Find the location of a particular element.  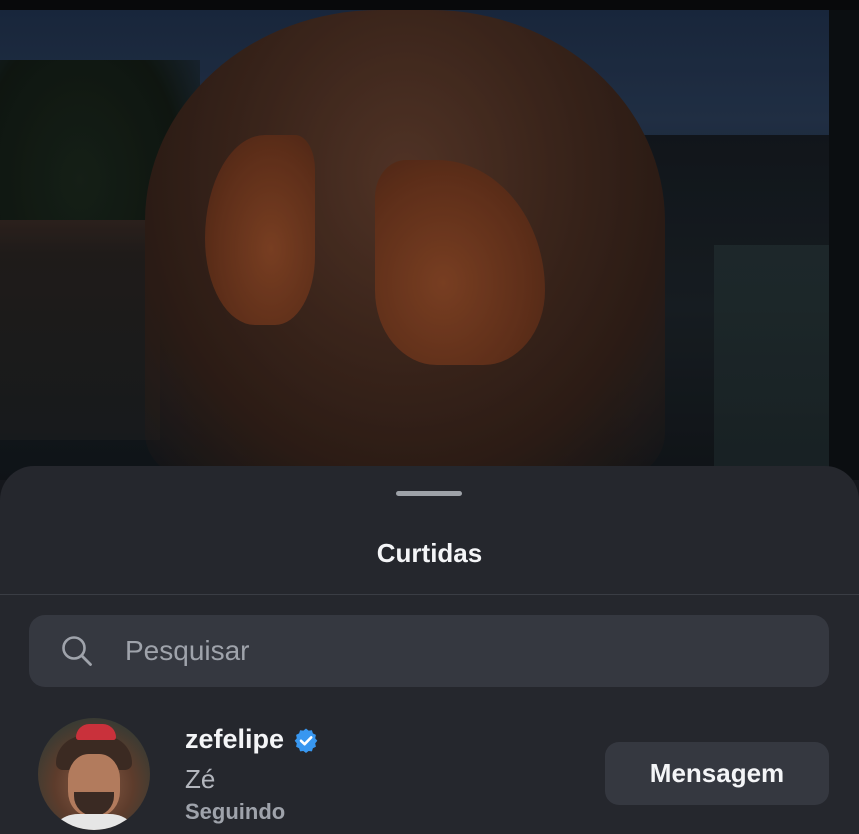

verified-badge-icon is located at coordinates (306, 740).